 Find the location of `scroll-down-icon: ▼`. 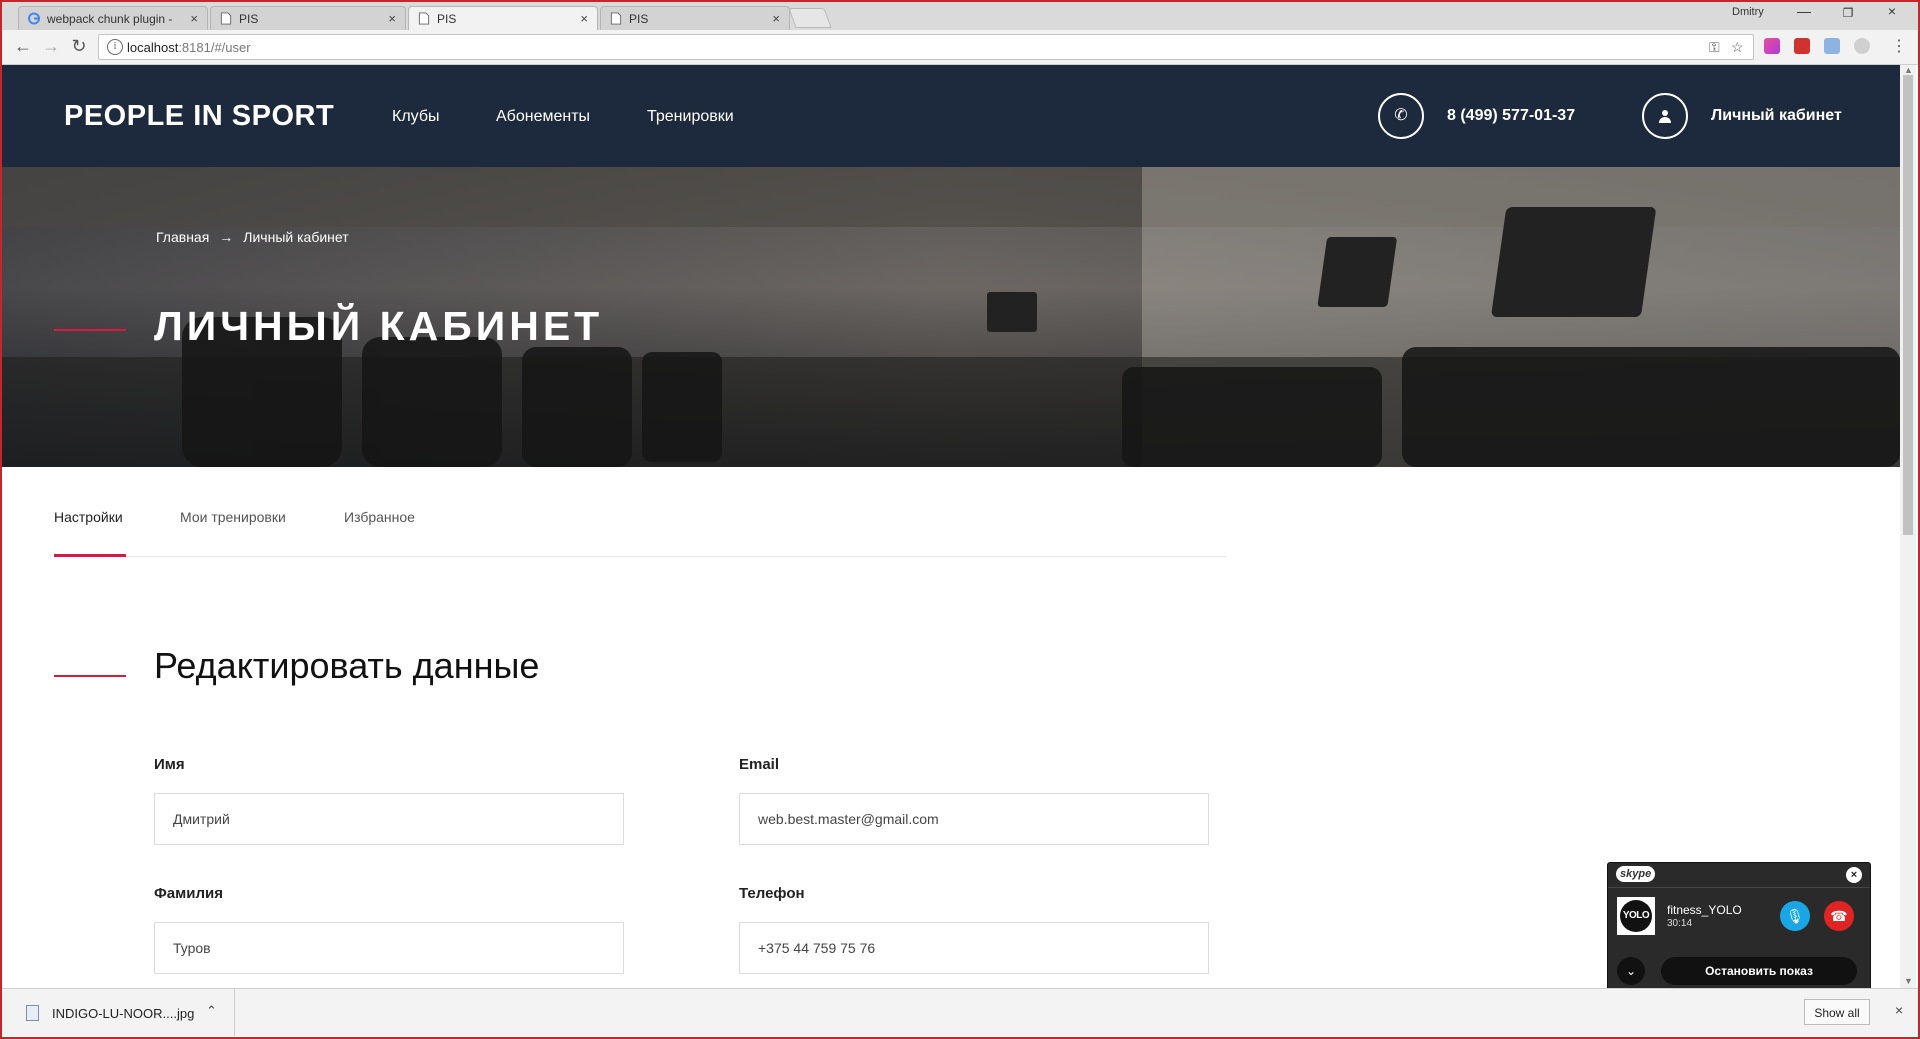

scroll-down-icon: ▼ is located at coordinates (1908, 981).